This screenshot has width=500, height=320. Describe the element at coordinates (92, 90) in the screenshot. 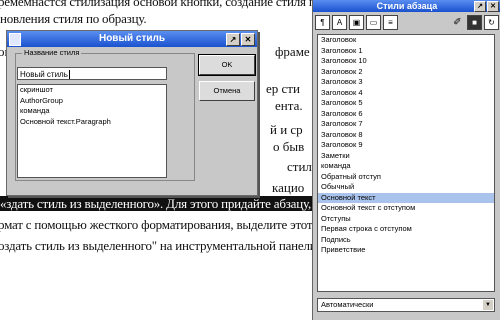

I see `list-item: скриншот` at that location.